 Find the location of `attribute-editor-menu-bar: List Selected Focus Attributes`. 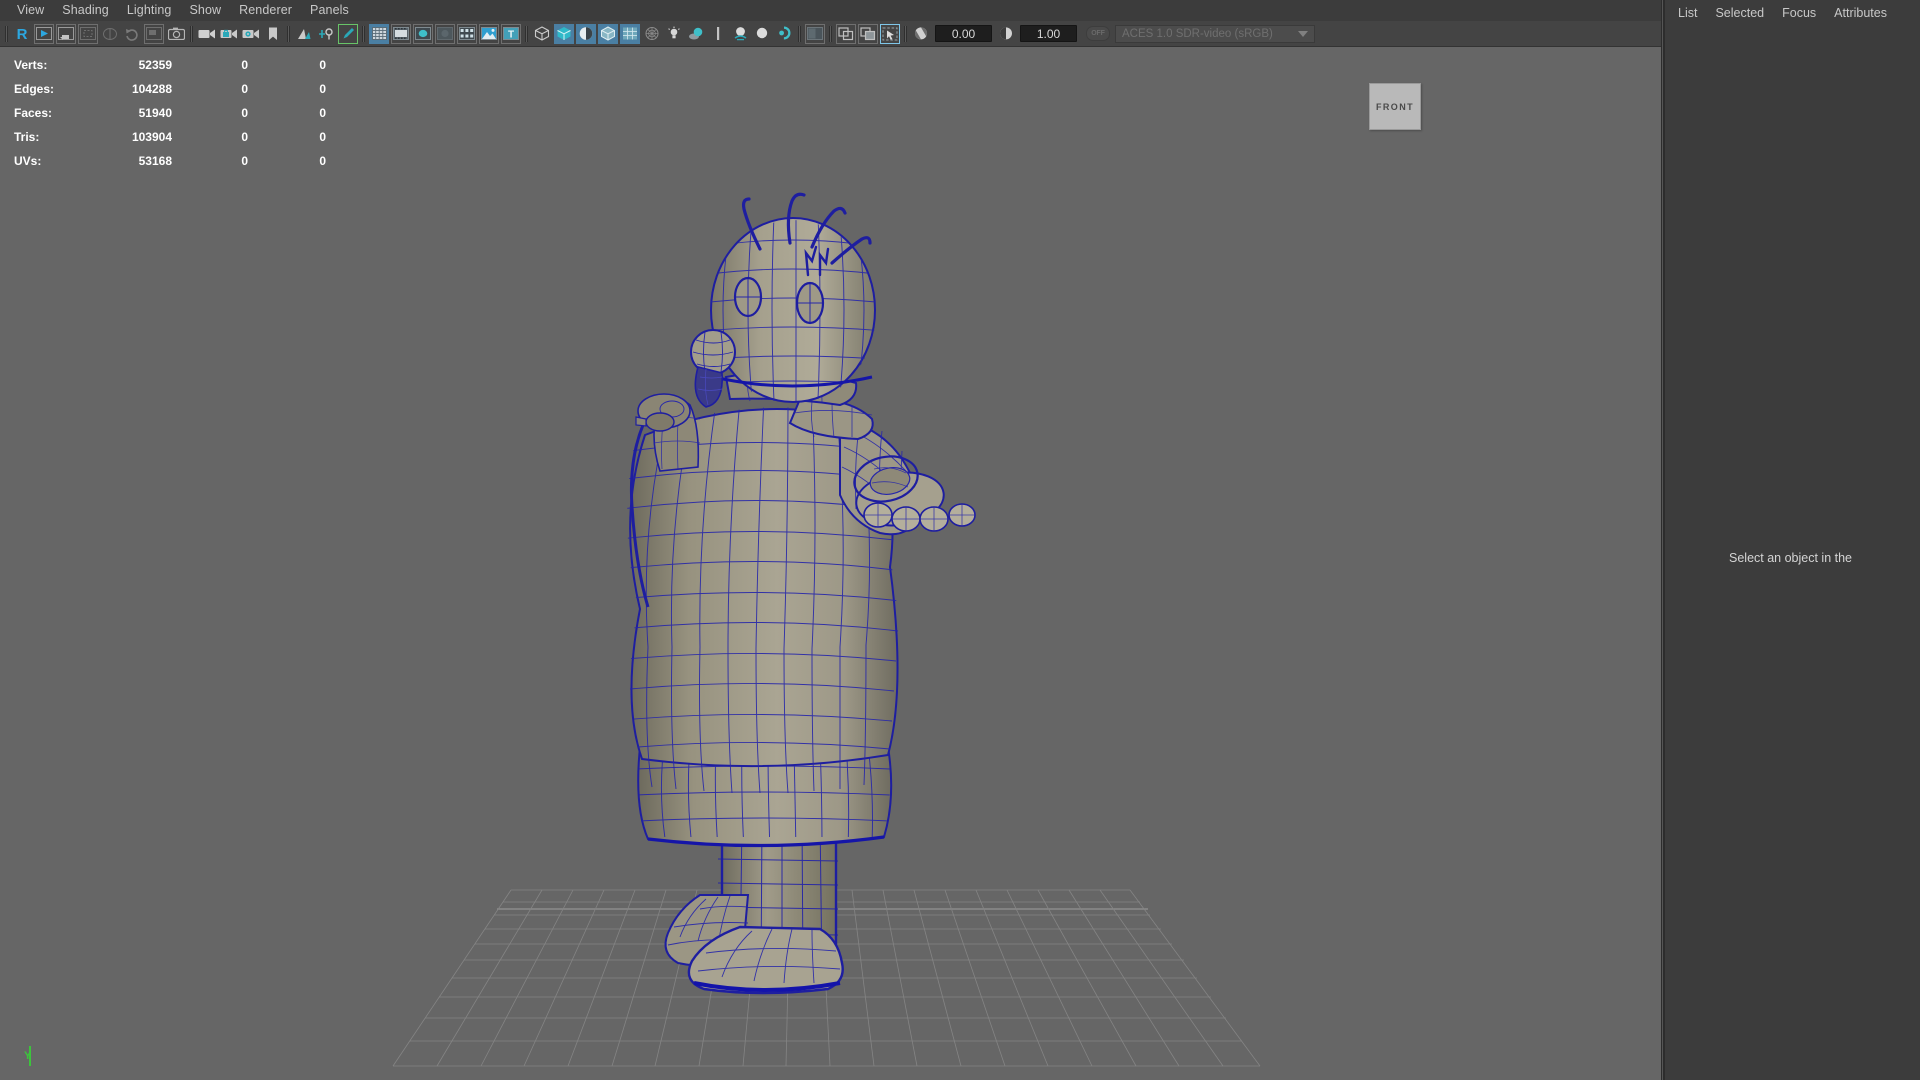

attribute-editor-menu-bar: List Selected Focus Attributes is located at coordinates (1782, 12).